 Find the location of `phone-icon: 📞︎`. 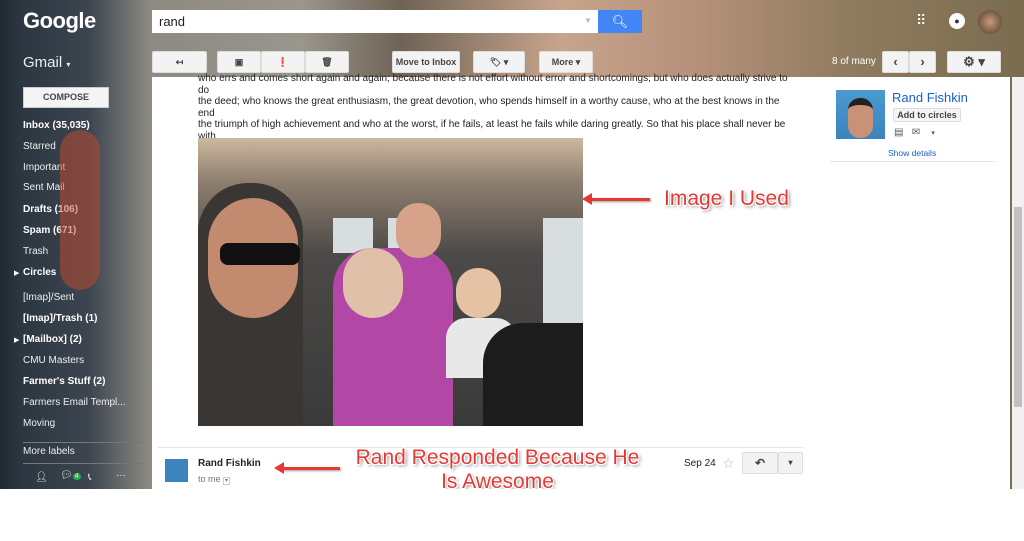

phone-icon: 📞︎ is located at coordinates (90, 477).